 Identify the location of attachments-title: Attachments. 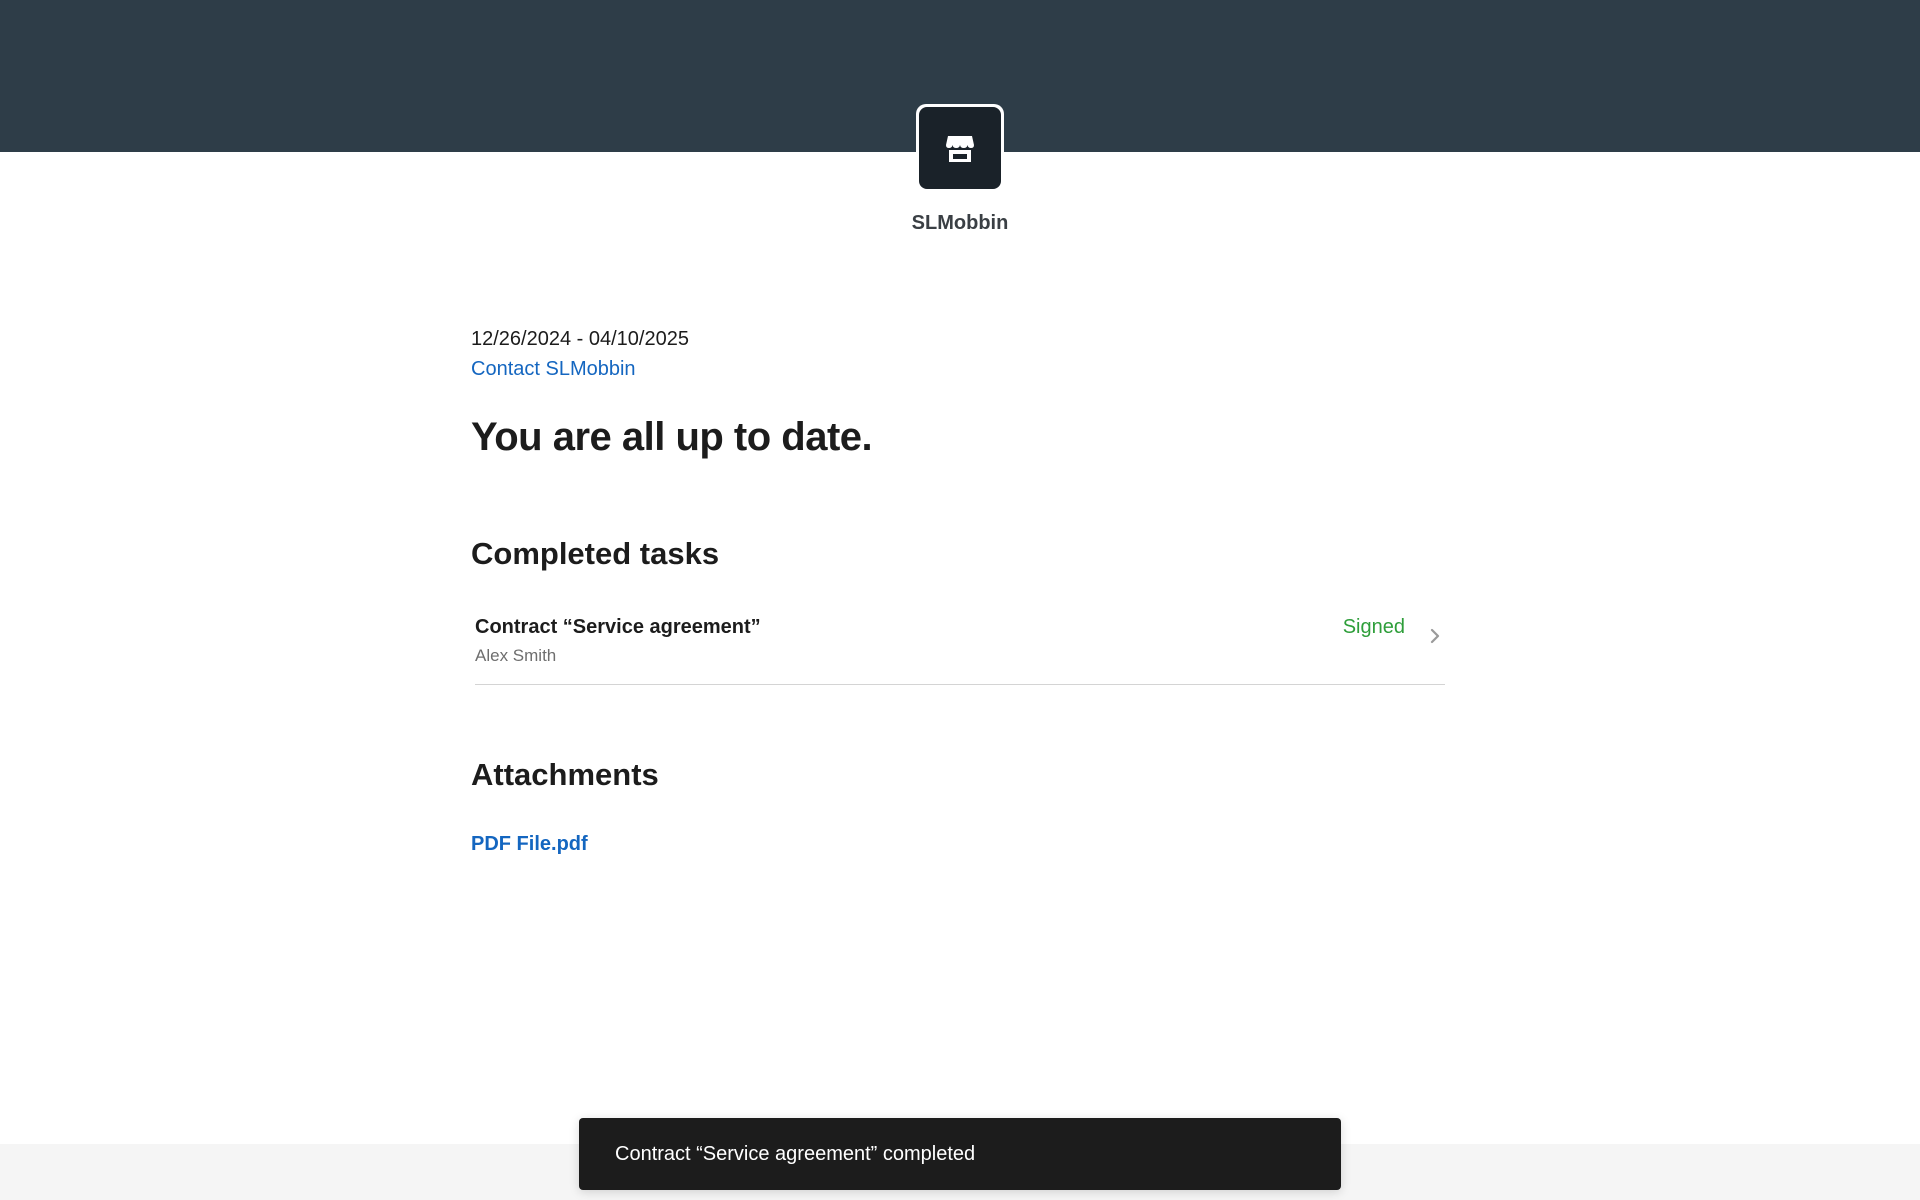
(565, 774).